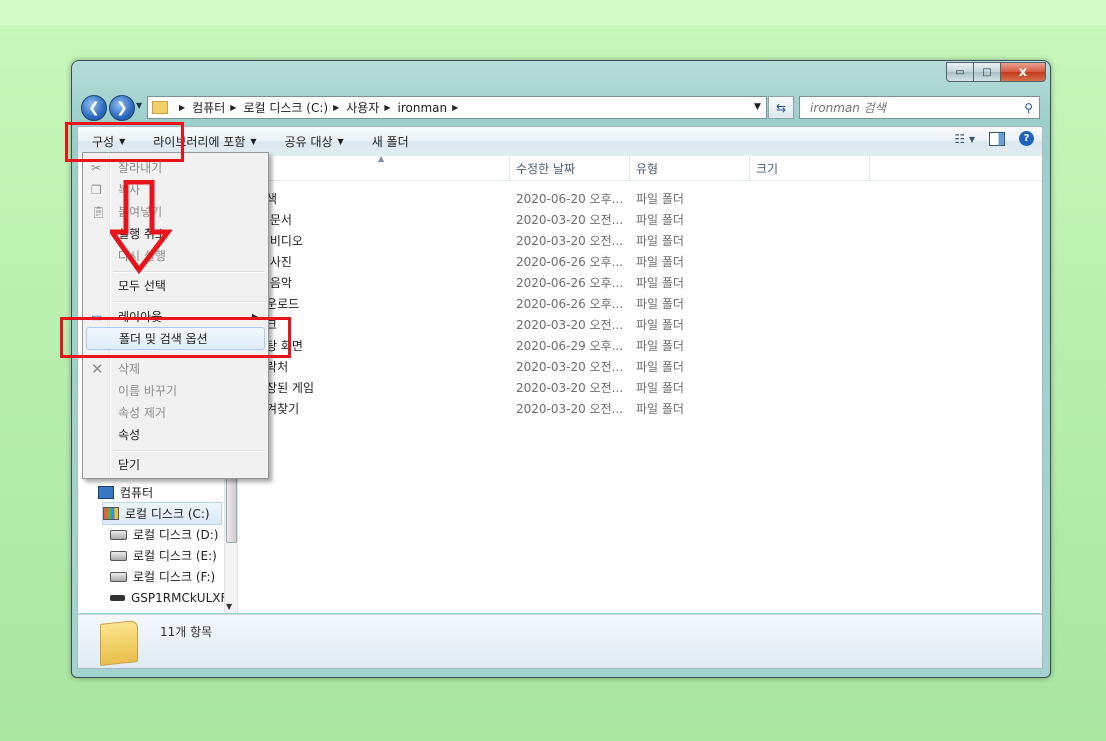  Describe the element at coordinates (163, 555) in the screenshot. I see `nav-drive-e: 로컬 디스크 (E:)` at that location.